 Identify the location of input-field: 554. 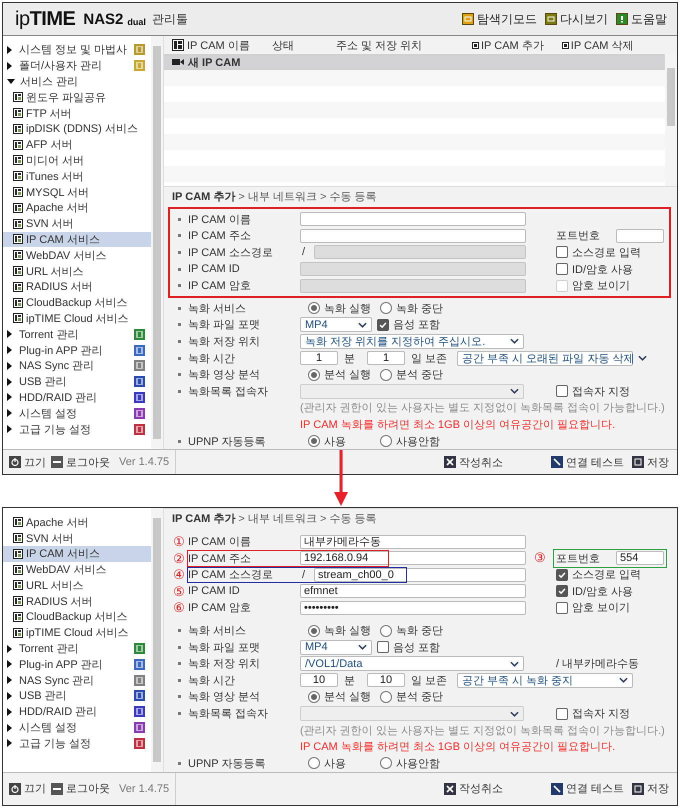
(640, 558).